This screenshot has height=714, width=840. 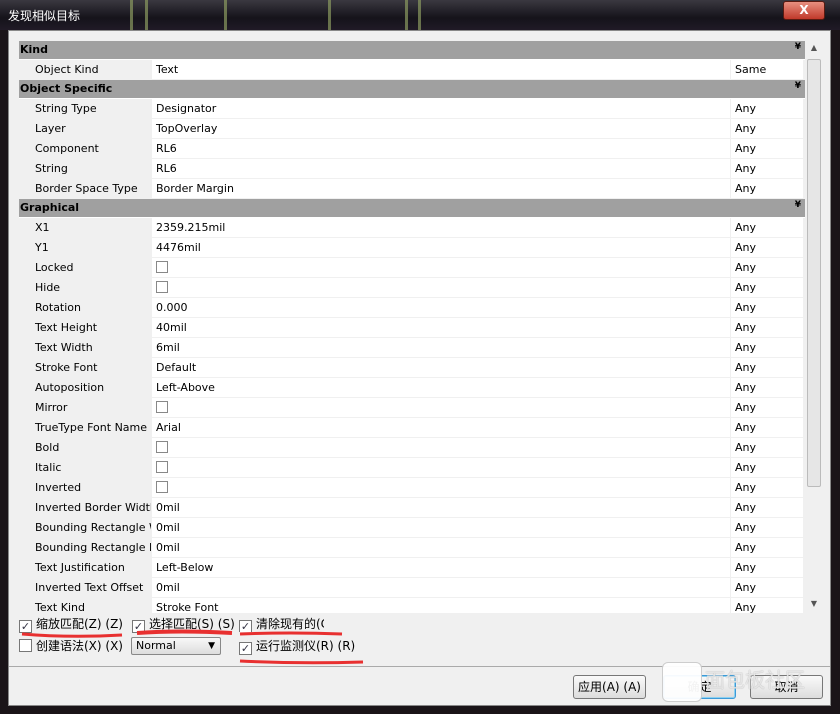 What do you see at coordinates (166, 148) in the screenshot?
I see `property-value-text: RL6` at bounding box center [166, 148].